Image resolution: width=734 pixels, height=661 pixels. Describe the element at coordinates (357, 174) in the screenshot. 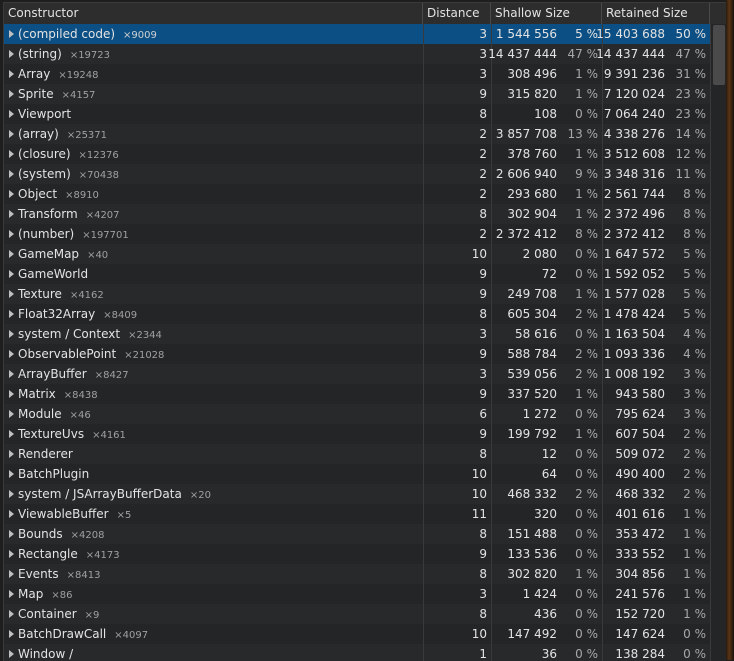

I see `table-row: (system) ×70438 2 2 606 940 9 % 3 348 316 11 %` at that location.